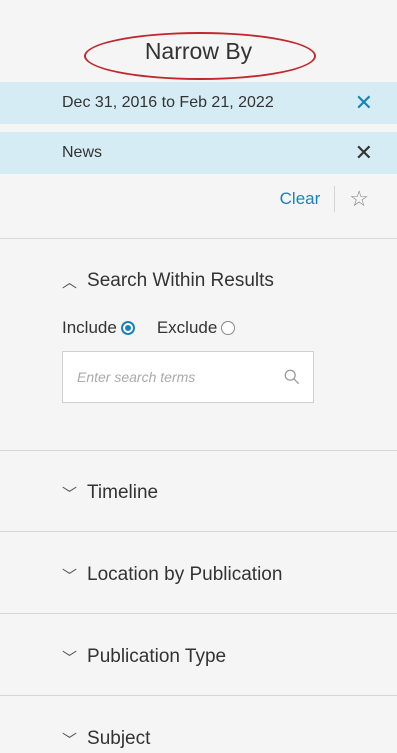  What do you see at coordinates (89, 327) in the screenshot?
I see `include-label: Include` at bounding box center [89, 327].